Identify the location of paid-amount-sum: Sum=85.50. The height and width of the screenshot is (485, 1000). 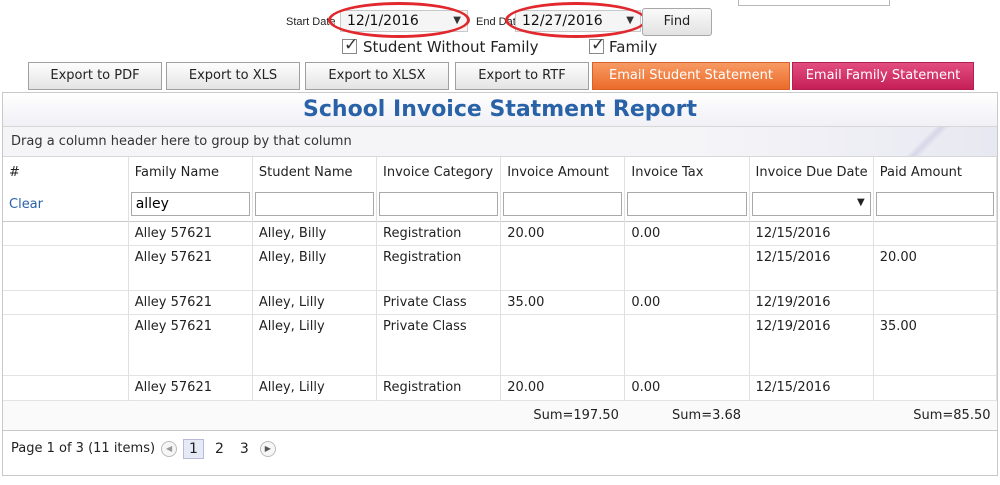
(952, 415).